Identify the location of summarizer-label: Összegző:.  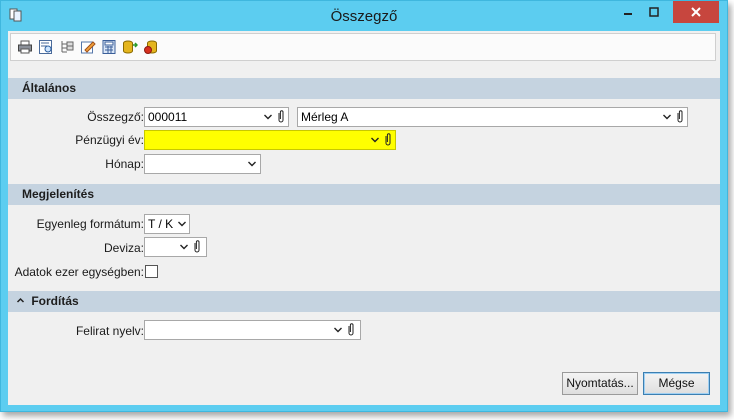
(115, 117).